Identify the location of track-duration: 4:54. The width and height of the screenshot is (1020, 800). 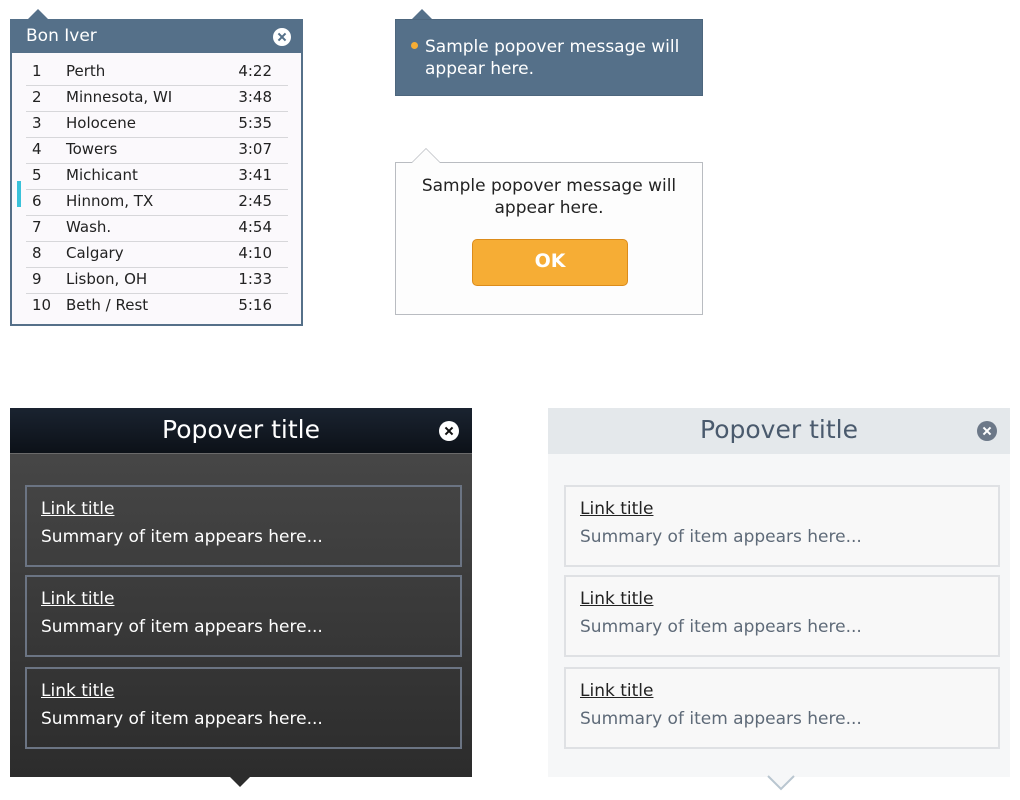
(255, 227).